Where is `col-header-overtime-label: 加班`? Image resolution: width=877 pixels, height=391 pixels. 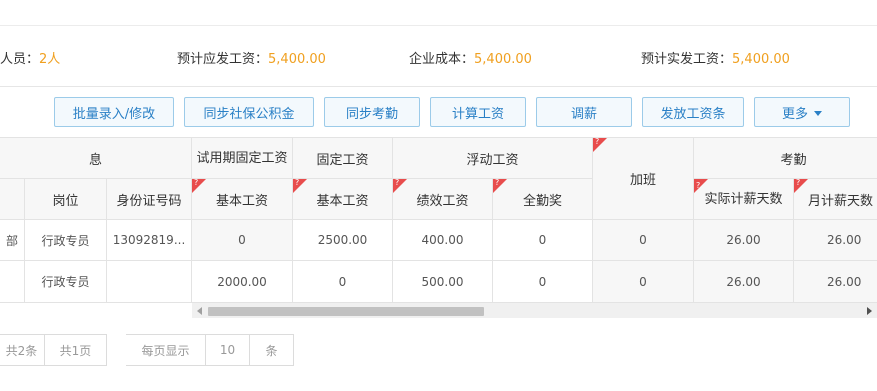 col-header-overtime-label: 加班 is located at coordinates (642, 180).